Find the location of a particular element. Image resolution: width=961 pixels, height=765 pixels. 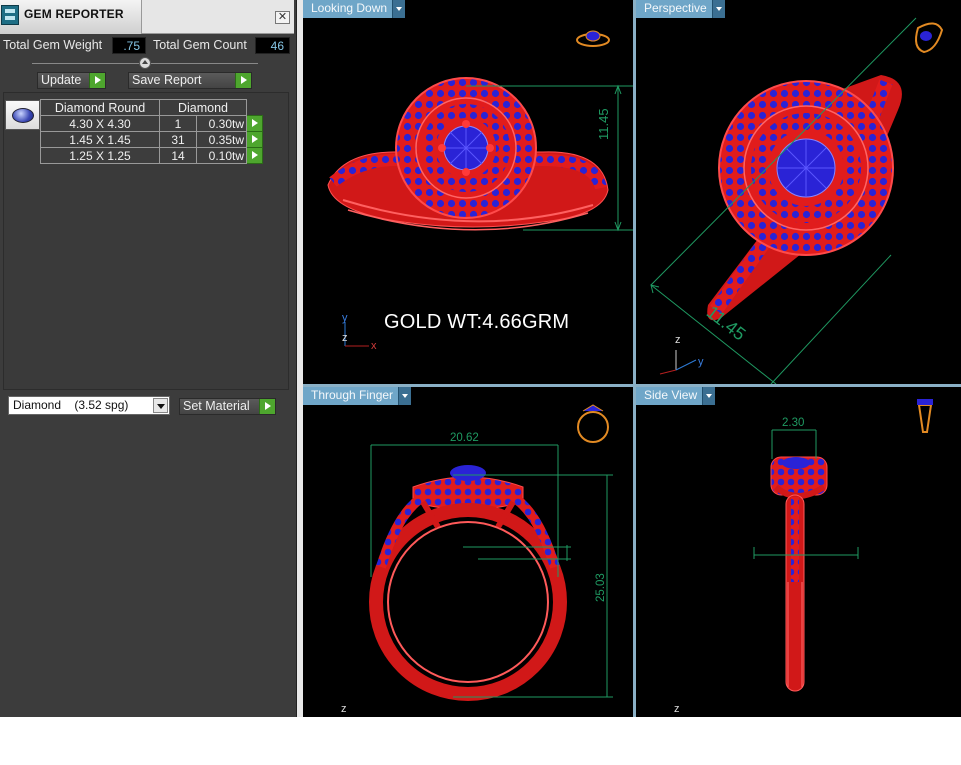

axis-x-label: x is located at coordinates (374, 346).